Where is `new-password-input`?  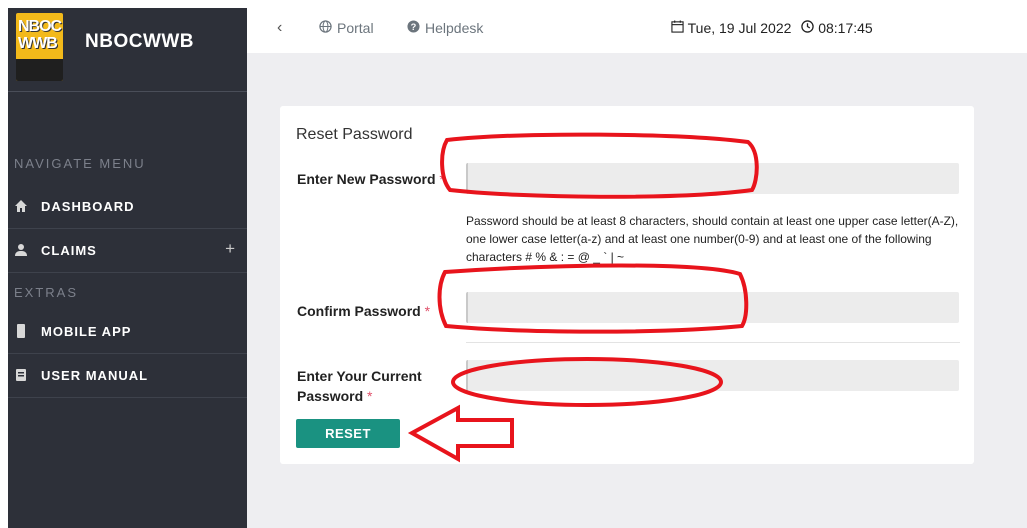 new-password-input is located at coordinates (712, 178).